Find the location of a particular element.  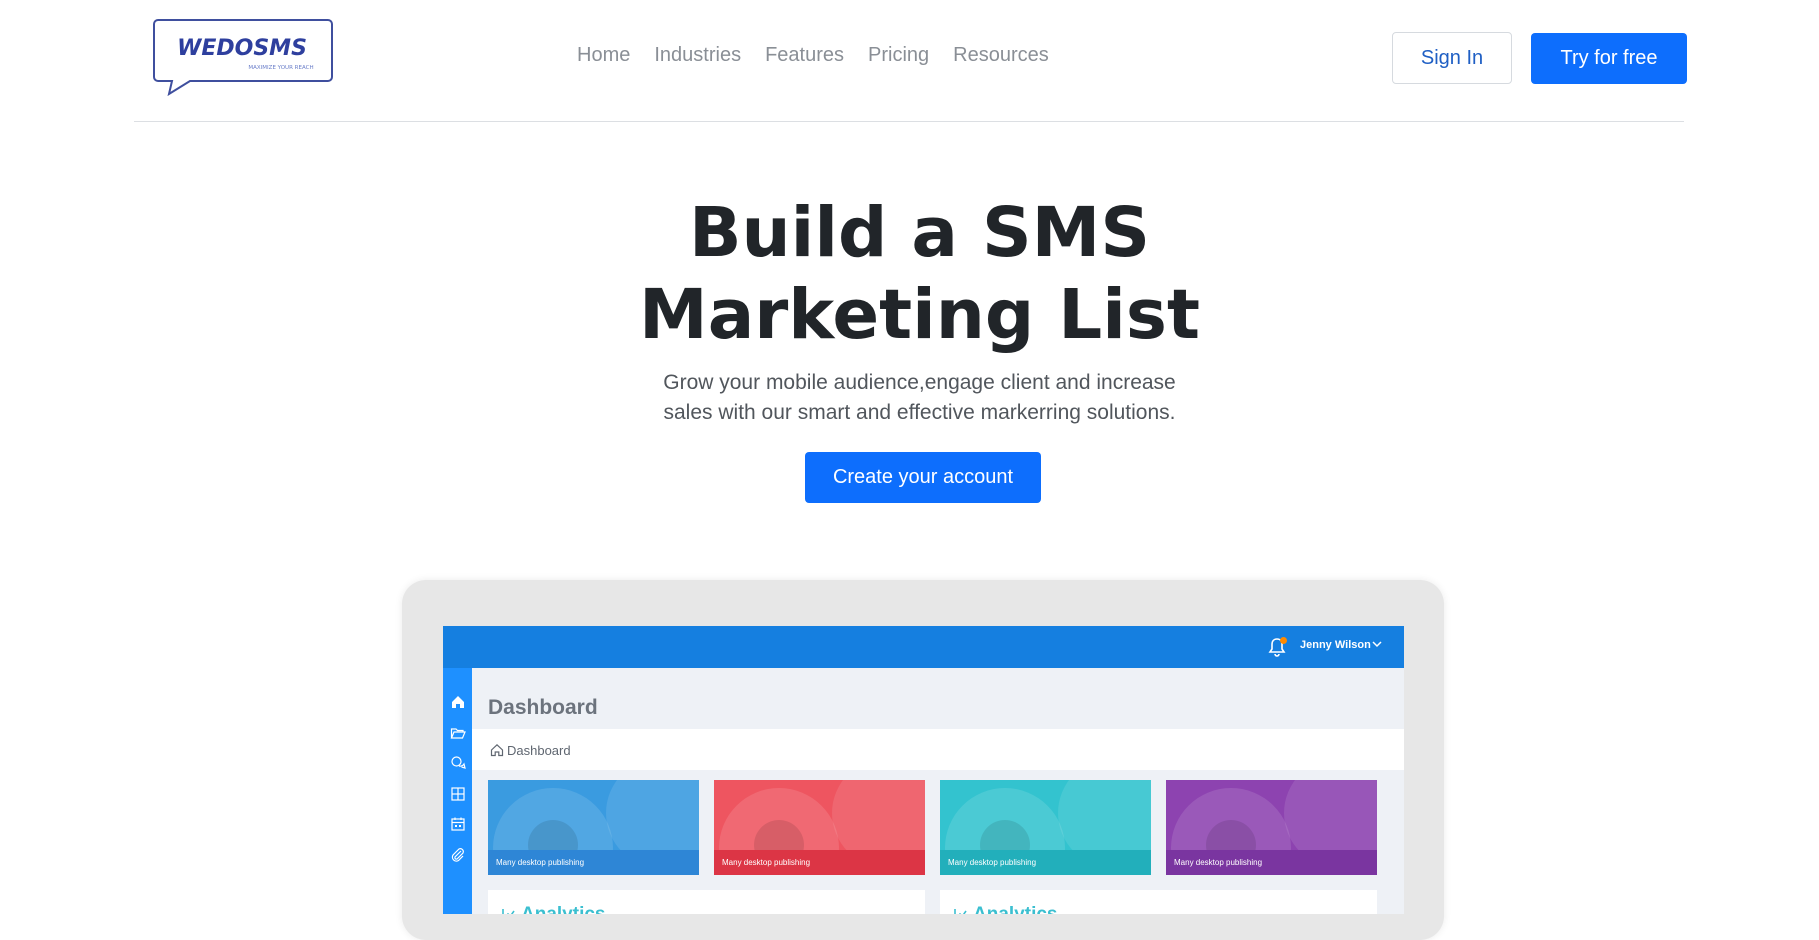

notification-dot is located at coordinates (1283, 640).